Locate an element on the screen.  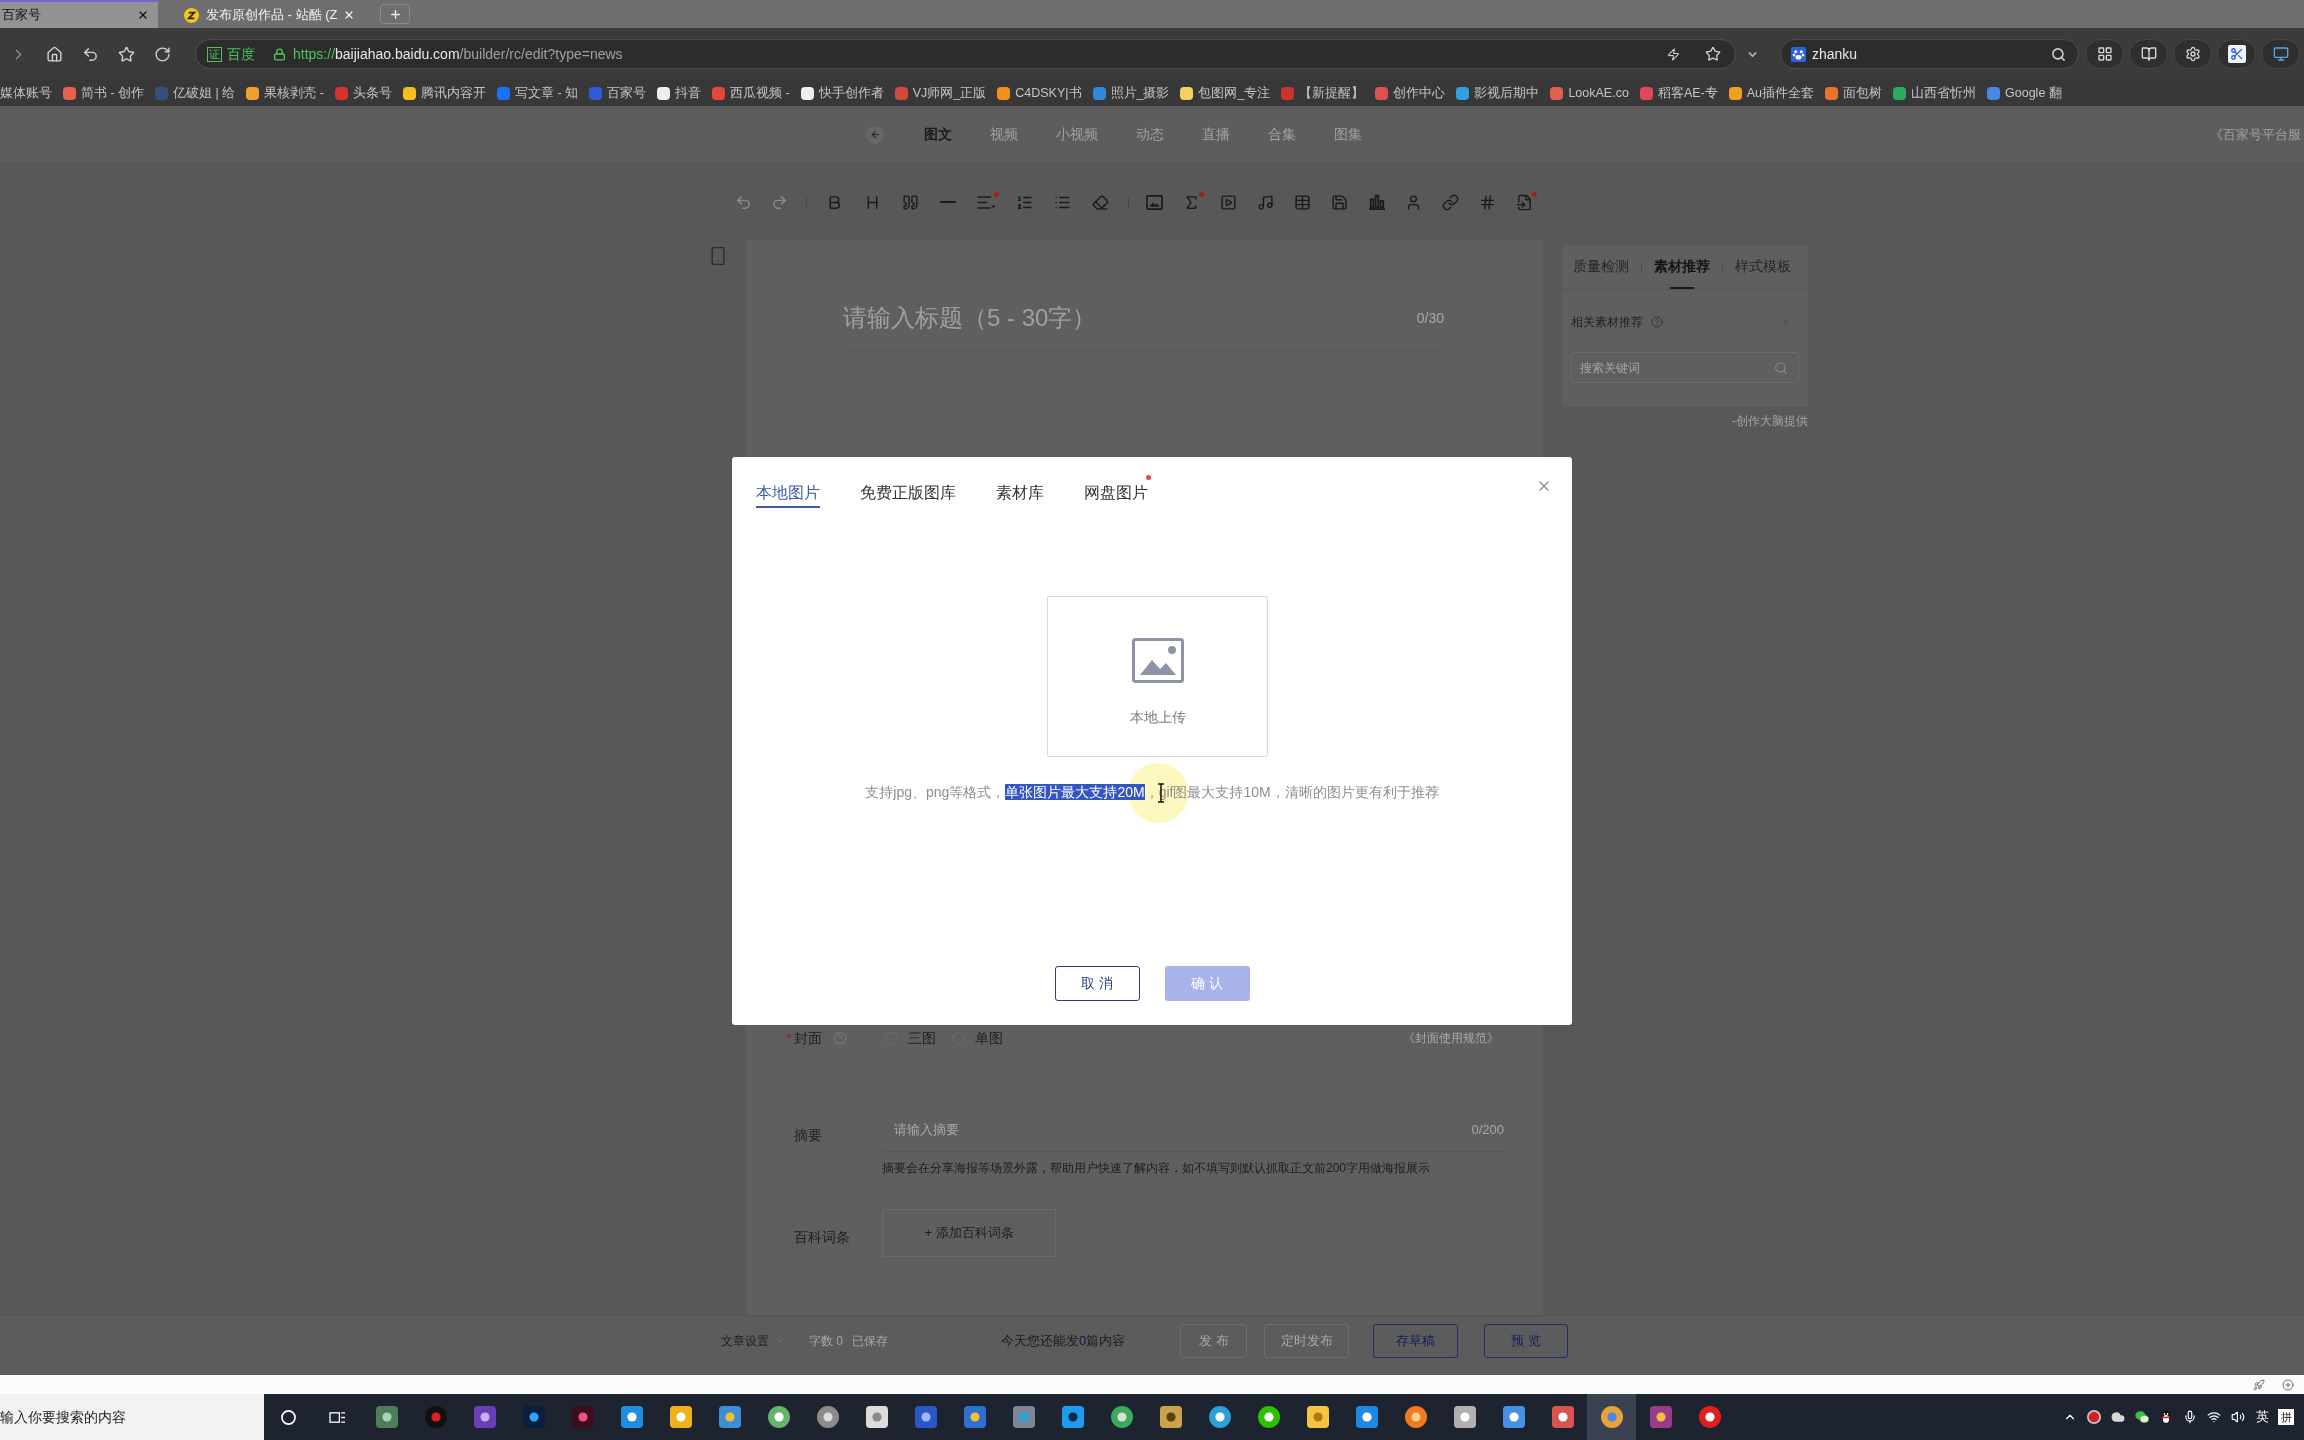
scissors-icon is located at coordinates (2236, 54).